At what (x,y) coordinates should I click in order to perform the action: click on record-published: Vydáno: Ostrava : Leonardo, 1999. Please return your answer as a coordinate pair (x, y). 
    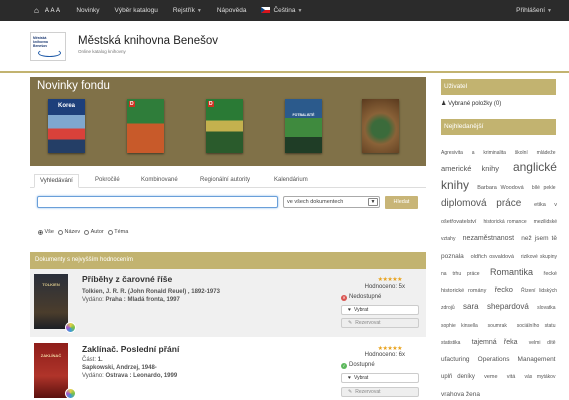
    Looking at the image, I should click on (129, 376).